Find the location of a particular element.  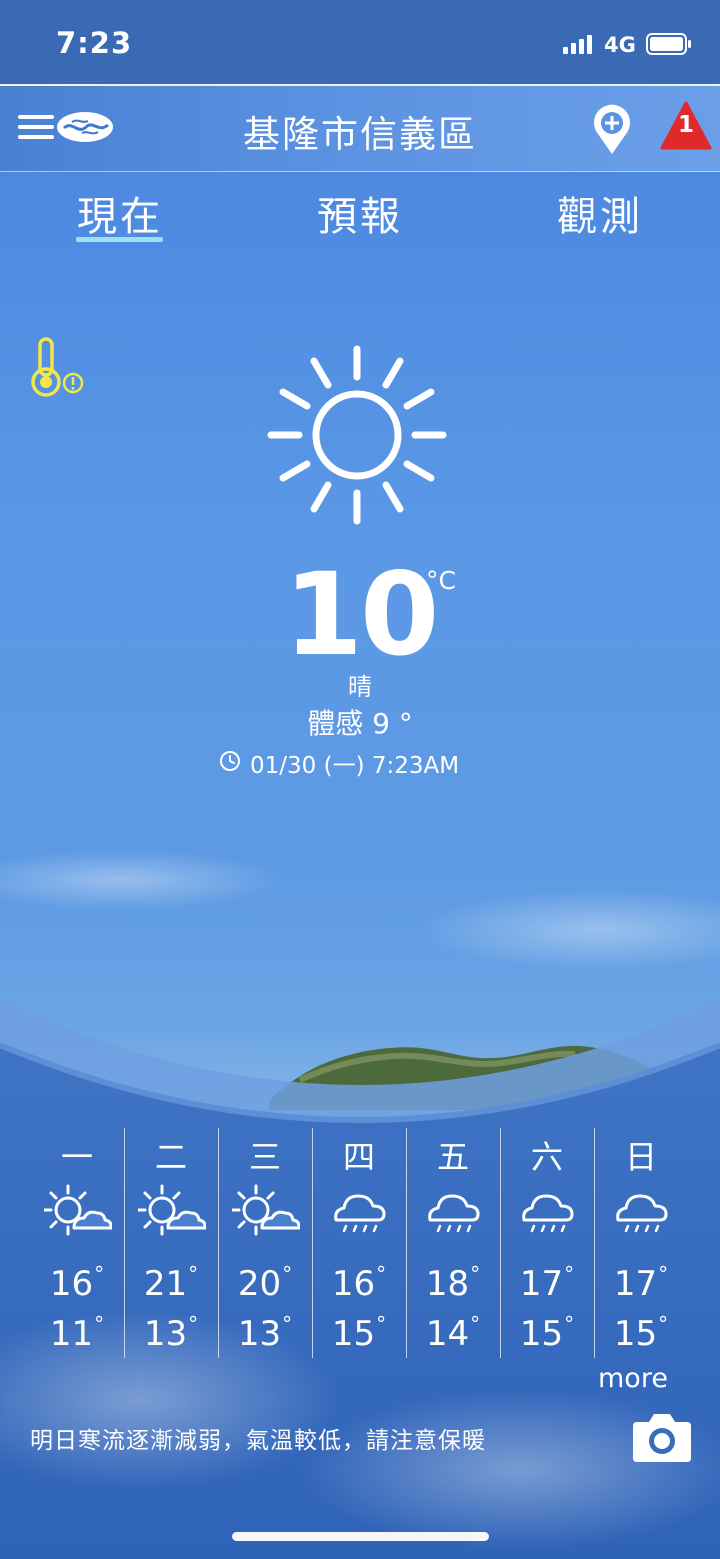

forecast-day: 三 20° 13° is located at coordinates (265, 1243).